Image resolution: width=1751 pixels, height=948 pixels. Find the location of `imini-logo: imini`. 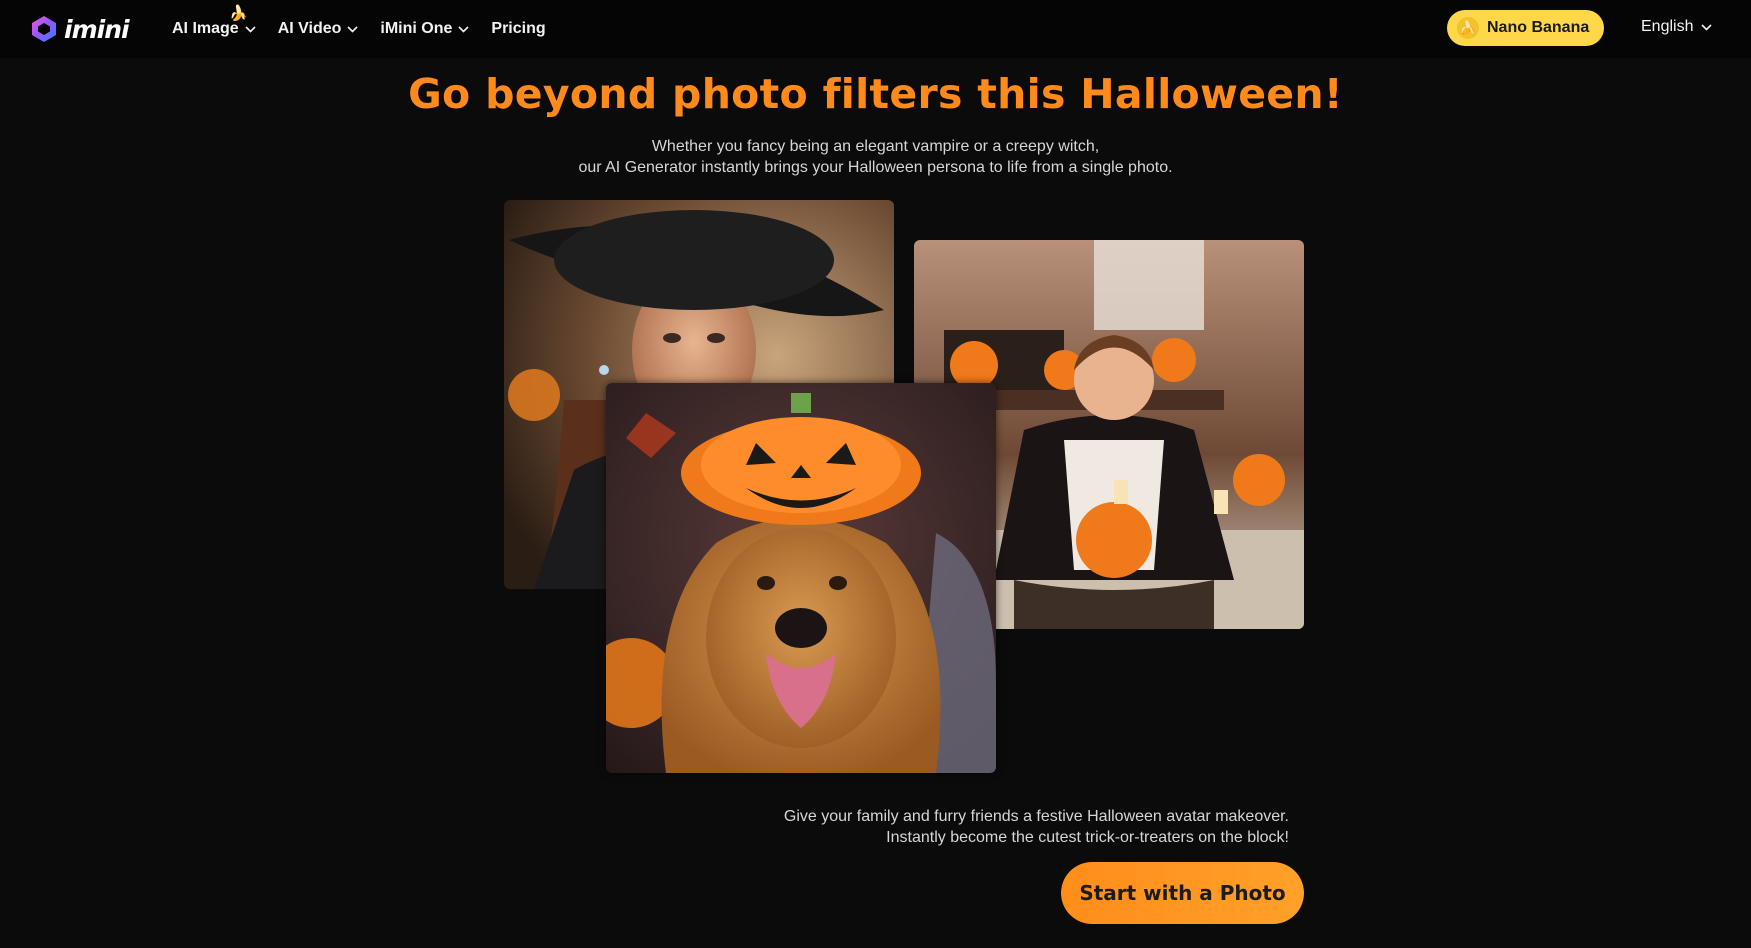

imini-logo: imini is located at coordinates (80, 29).